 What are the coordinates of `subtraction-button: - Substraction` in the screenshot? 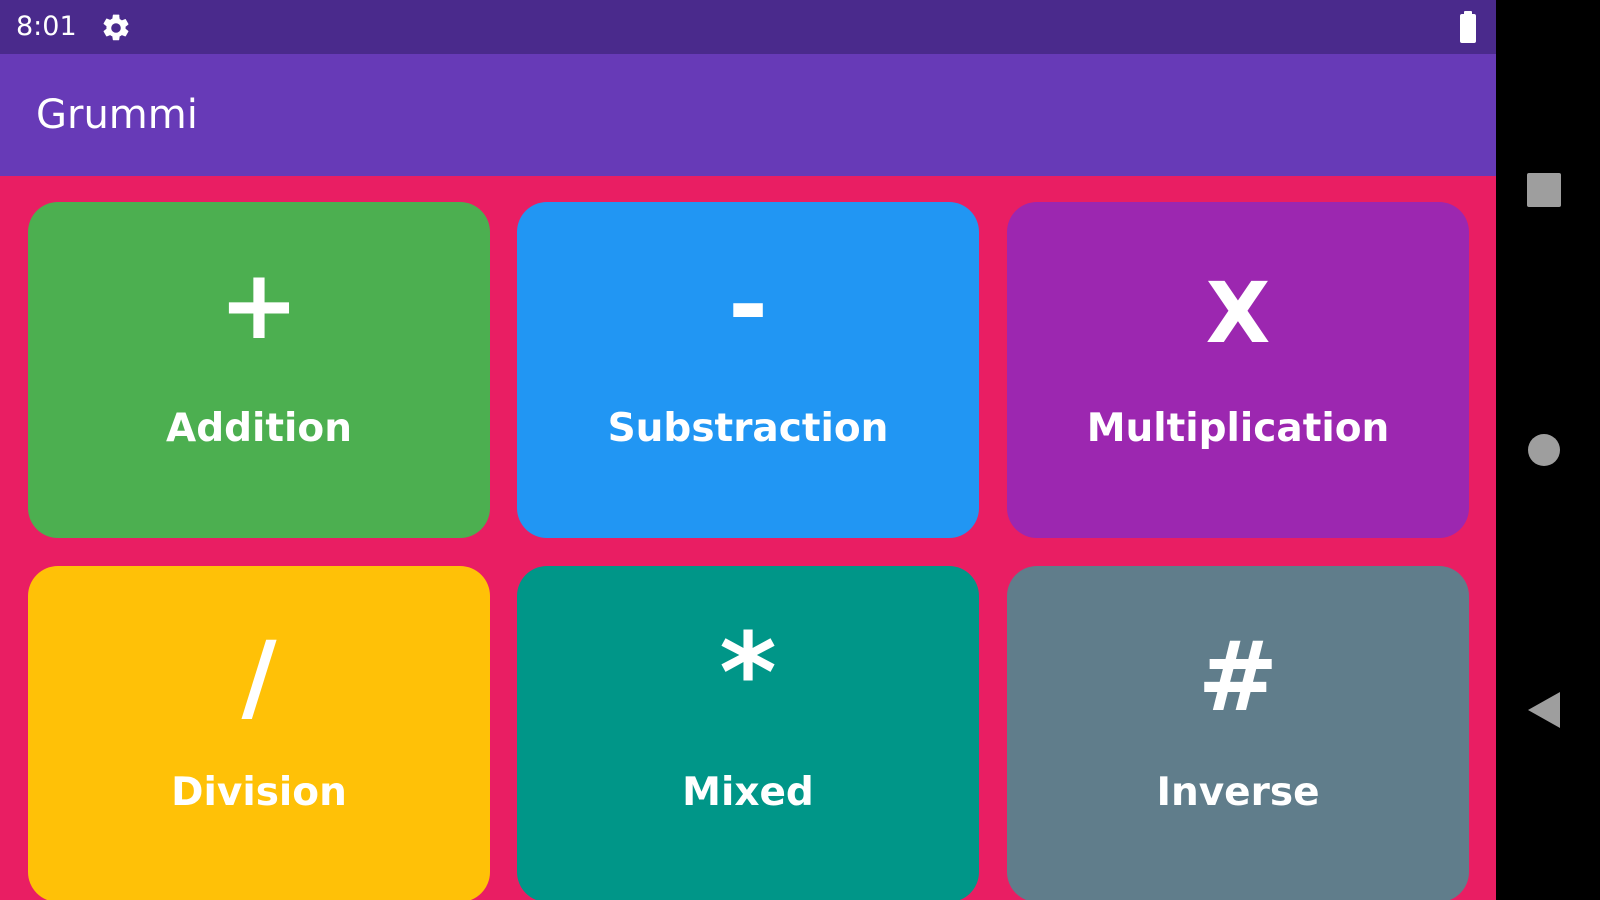 It's located at (748, 370).